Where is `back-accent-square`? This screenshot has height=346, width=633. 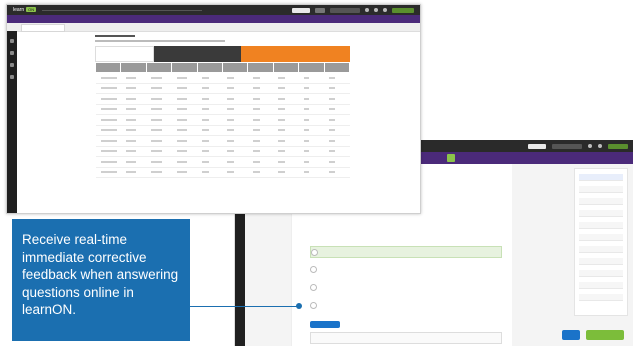 back-accent-square is located at coordinates (451, 158).